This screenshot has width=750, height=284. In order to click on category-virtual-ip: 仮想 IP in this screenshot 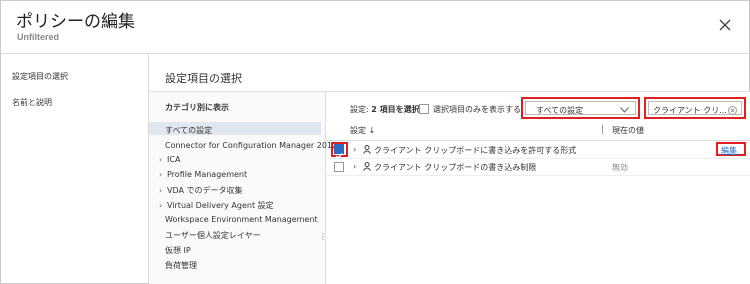, I will do `click(178, 250)`.